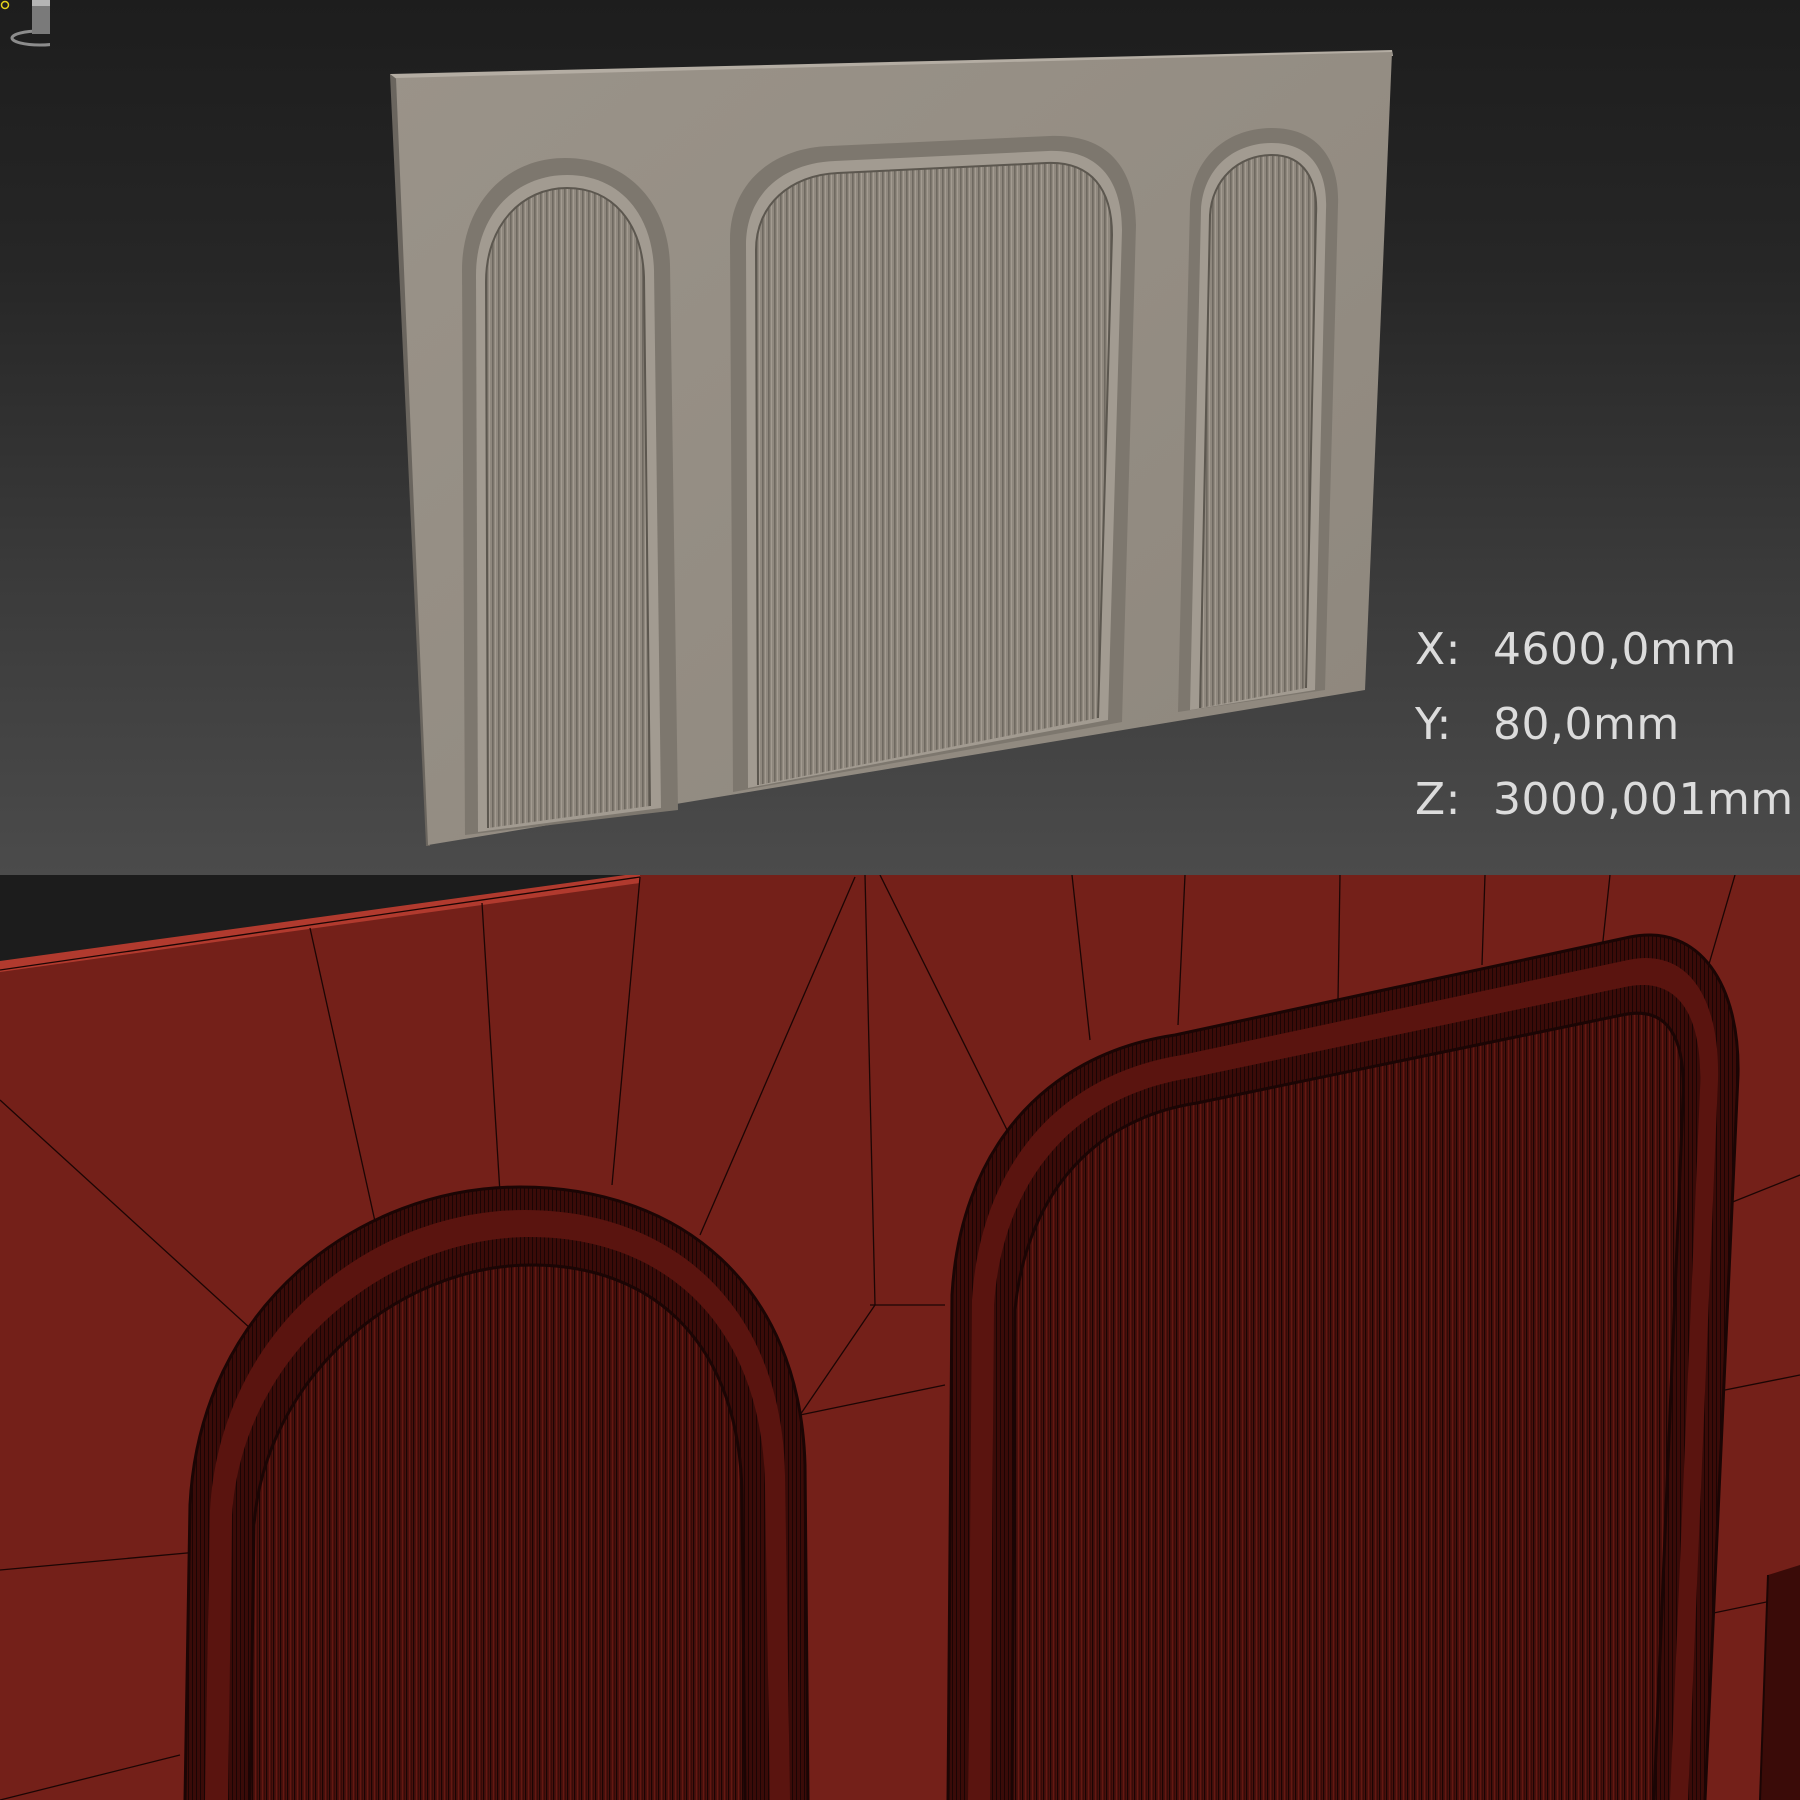 This screenshot has height=1800, width=1800. I want to click on dimension-value: 80,0mm, so click(1586, 724).